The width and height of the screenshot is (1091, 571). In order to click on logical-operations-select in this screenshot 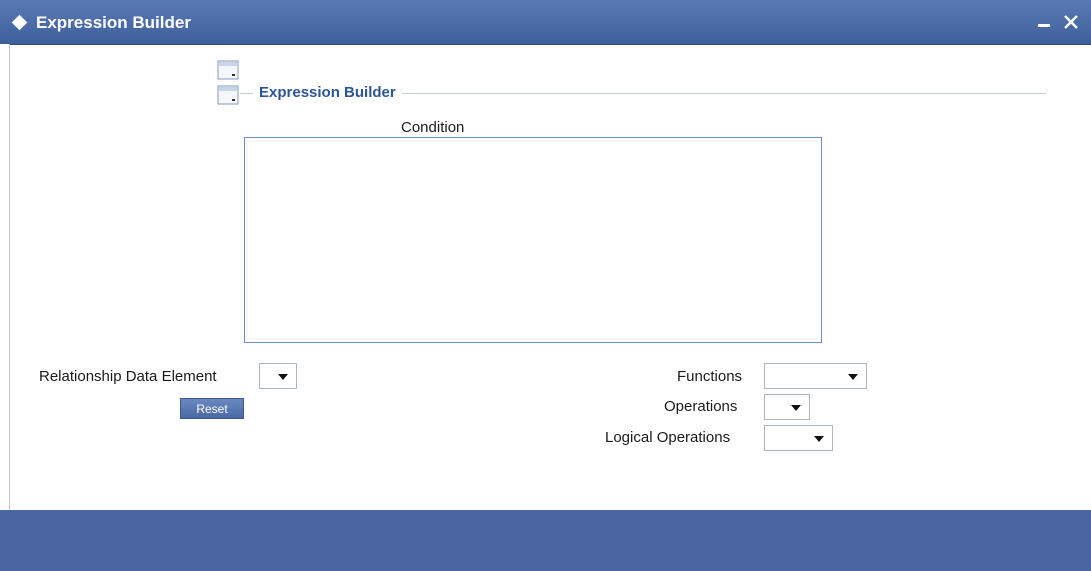, I will do `click(798, 438)`.